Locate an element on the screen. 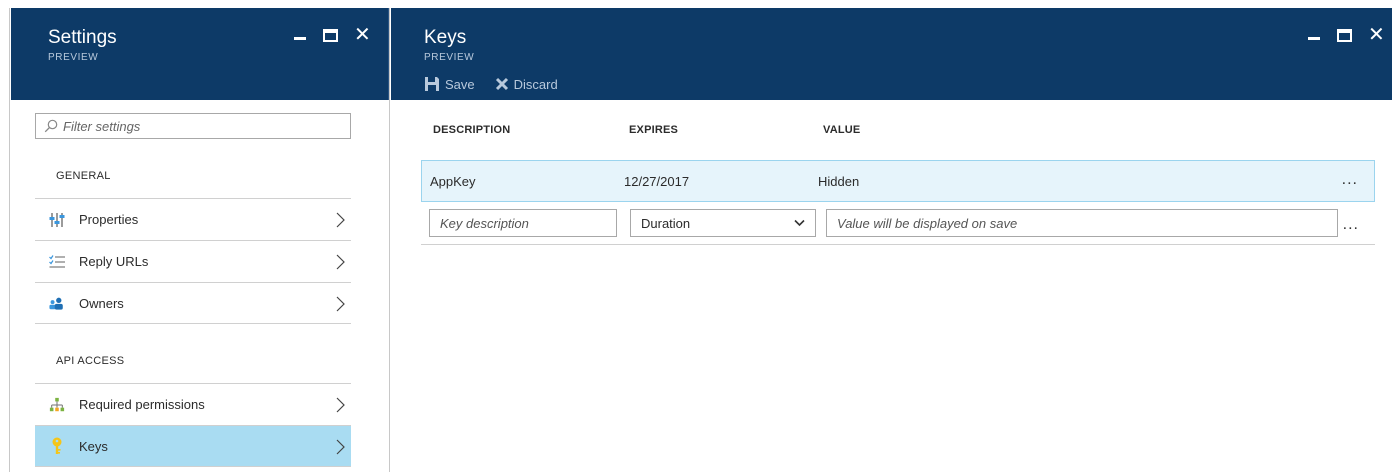 This screenshot has height=472, width=1392. keys-window-controls: ✕ is located at coordinates (1346, 35).